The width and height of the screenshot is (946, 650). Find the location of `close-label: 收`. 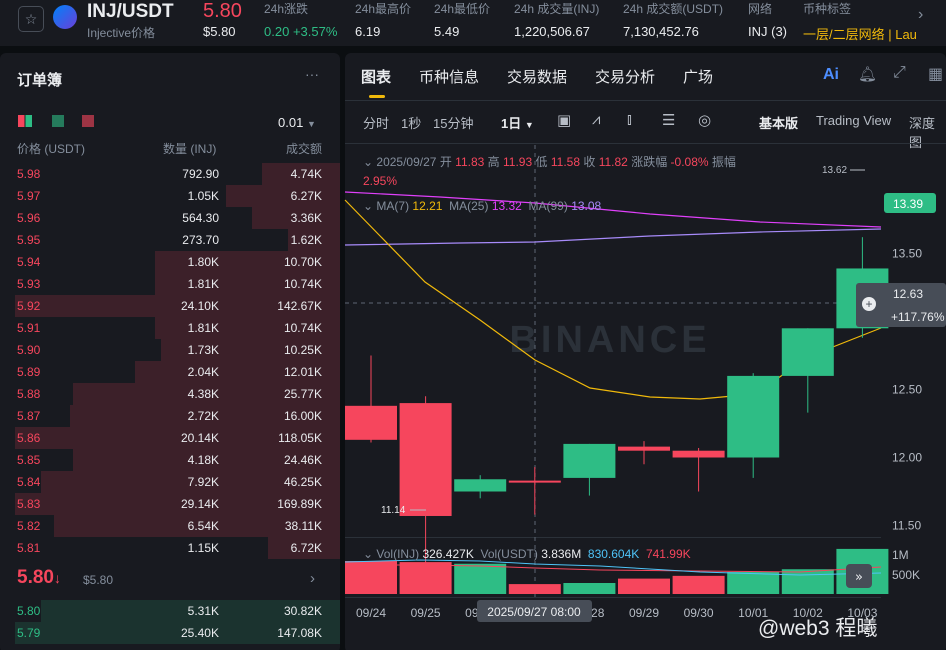

close-label: 收 is located at coordinates (589, 162).